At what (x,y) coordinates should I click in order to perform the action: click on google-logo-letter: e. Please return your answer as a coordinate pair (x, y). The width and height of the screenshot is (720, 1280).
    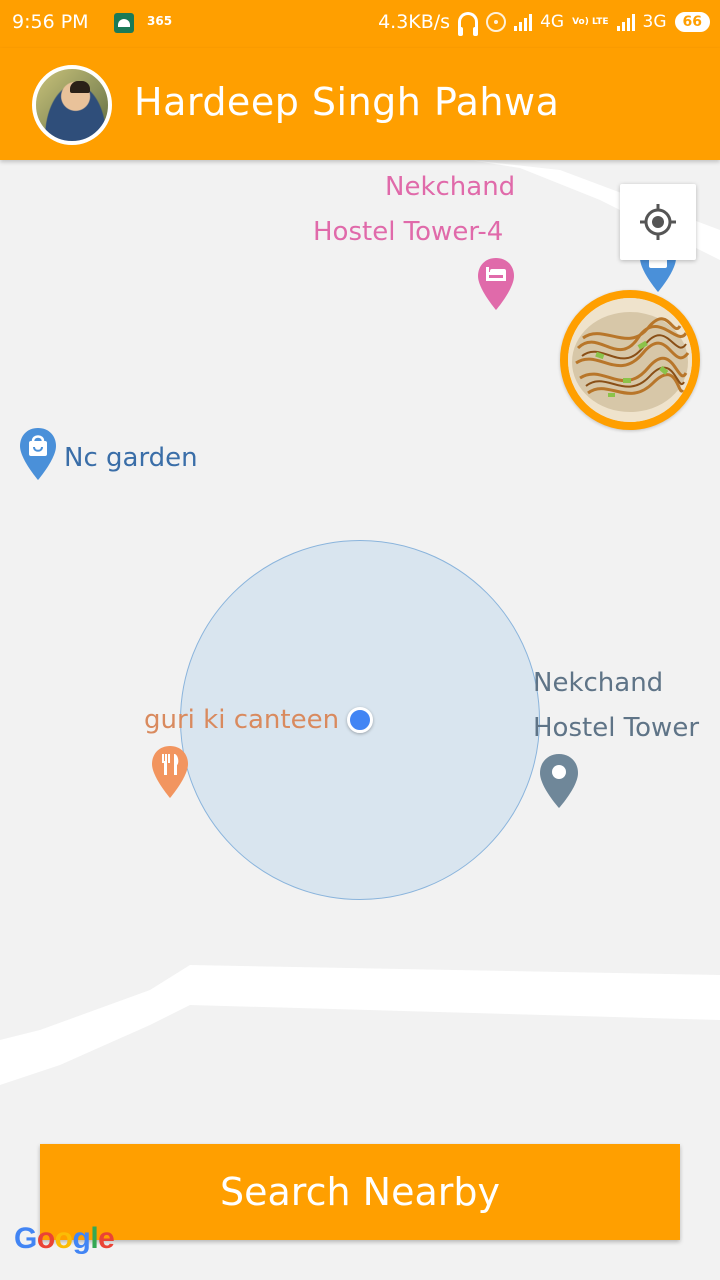
    Looking at the image, I should click on (106, 1238).